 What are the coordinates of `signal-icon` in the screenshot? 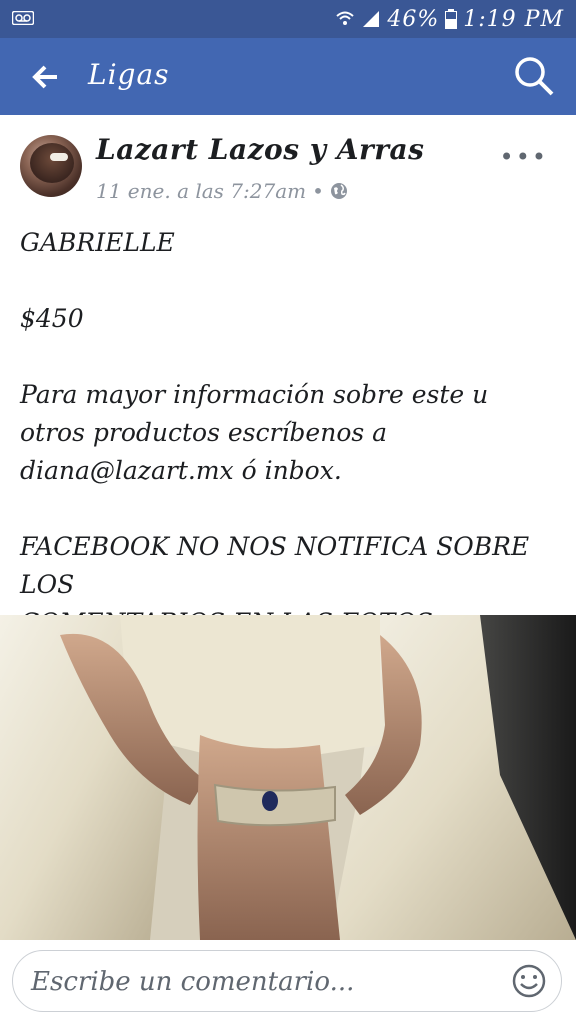 It's located at (371, 19).